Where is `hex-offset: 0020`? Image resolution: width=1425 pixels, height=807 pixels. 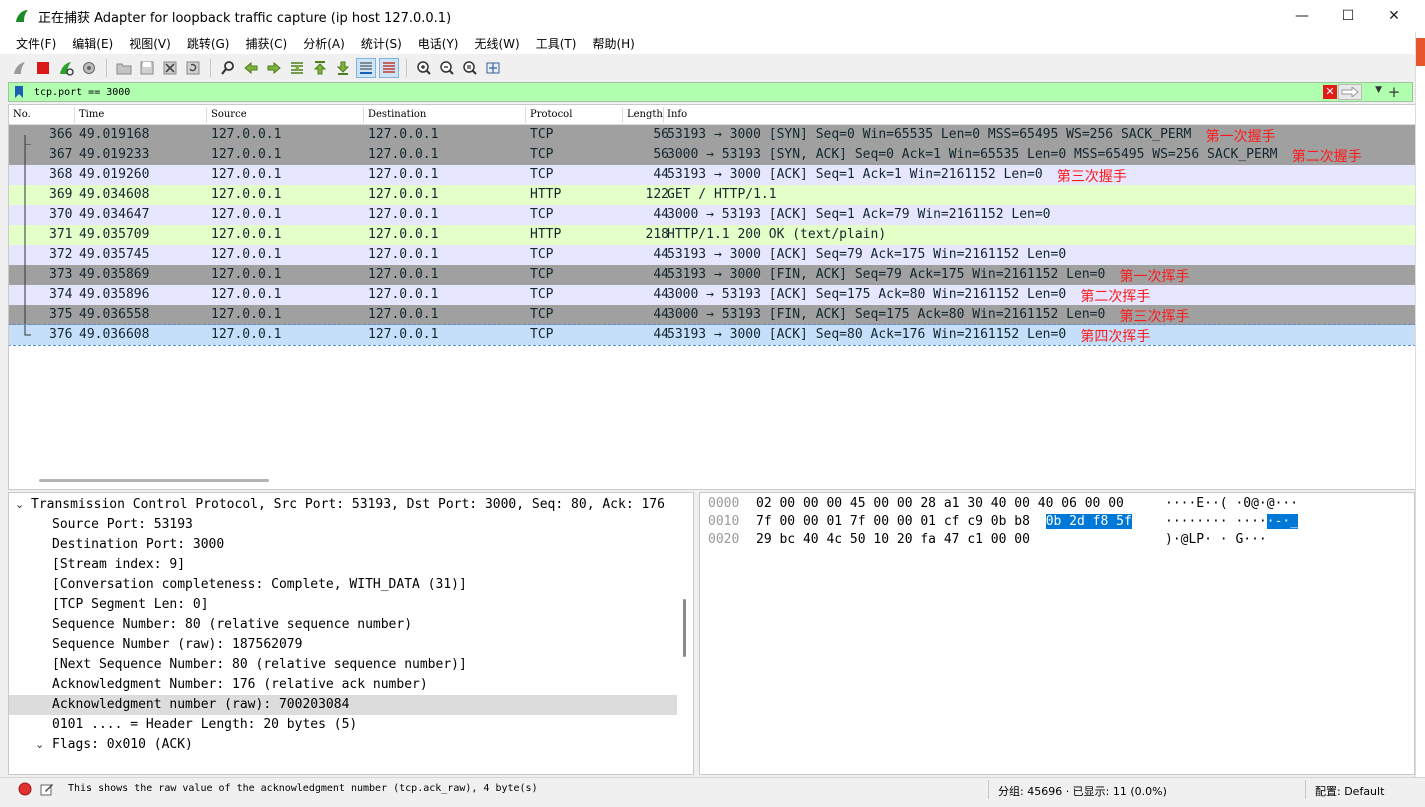 hex-offset: 0020 is located at coordinates (723, 539).